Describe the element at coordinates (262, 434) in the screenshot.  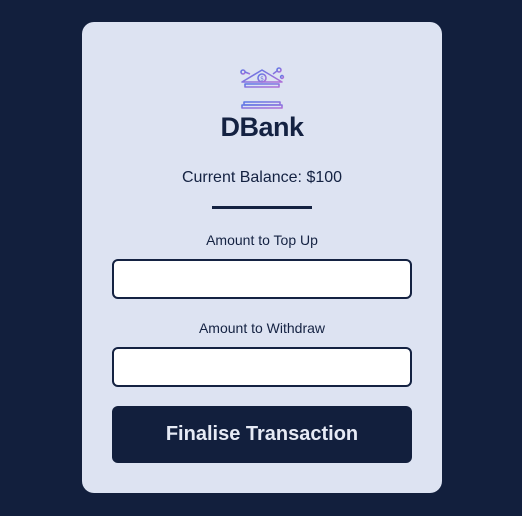
I see `finalise-transaction-button: Finalise Transaction` at that location.